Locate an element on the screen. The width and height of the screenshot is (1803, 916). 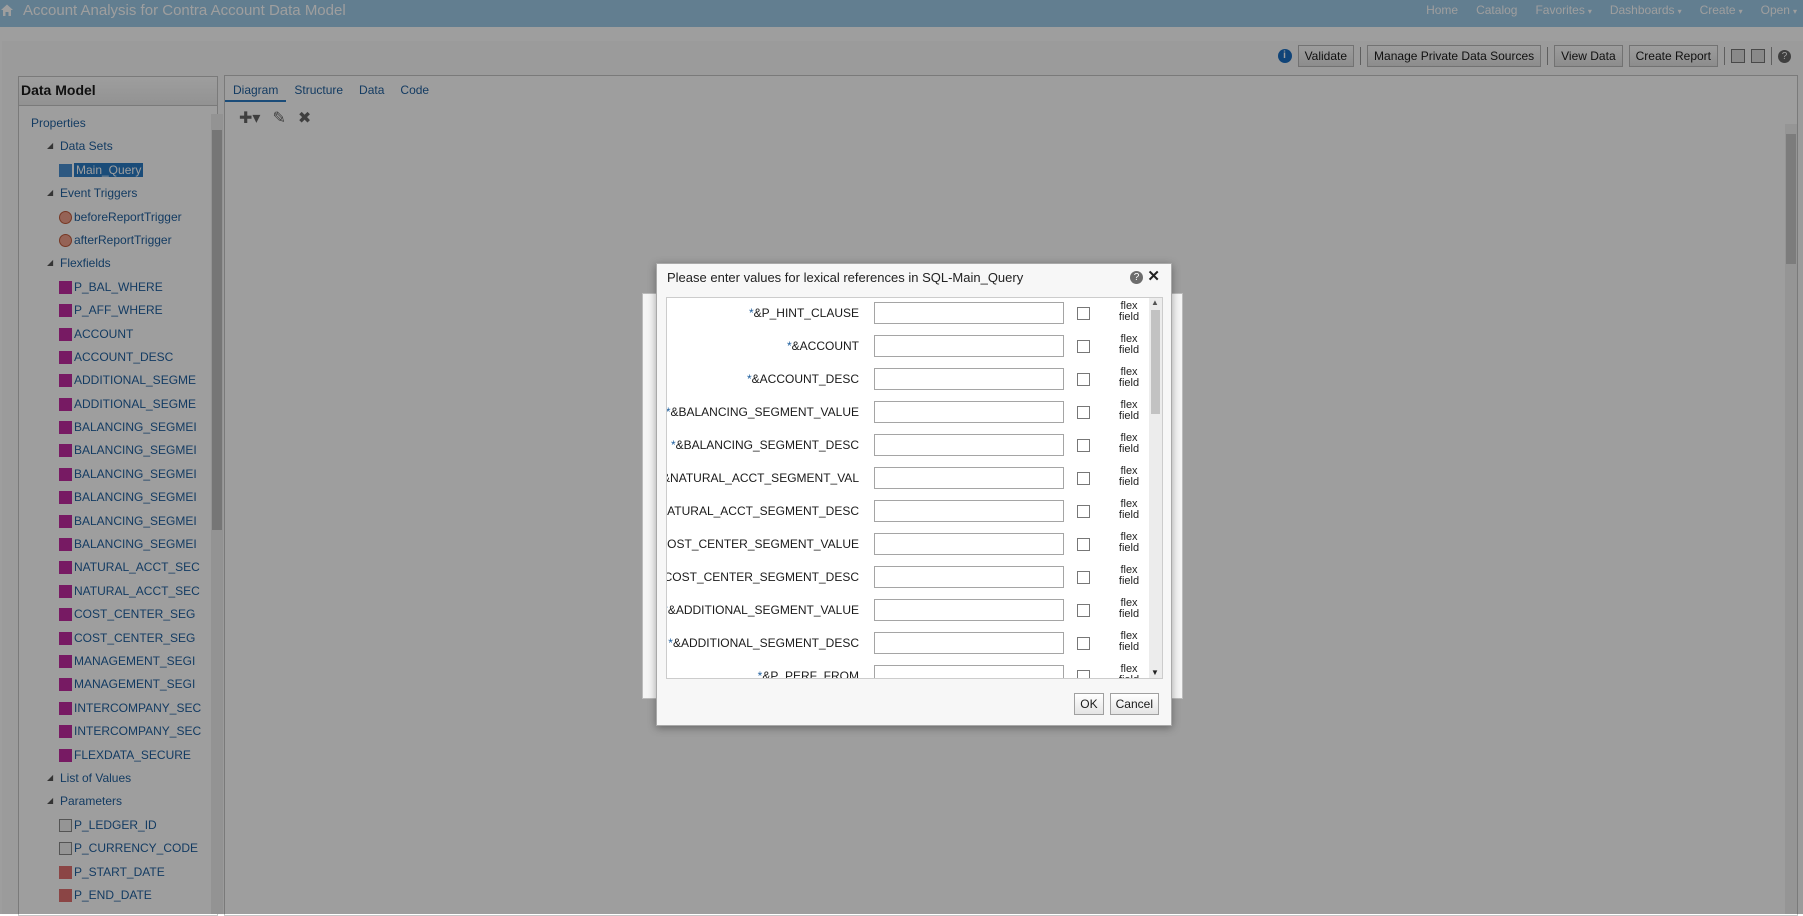
parameter-name: &COST_CENTER_SEGMENT_DESC is located at coordinates (762, 577).